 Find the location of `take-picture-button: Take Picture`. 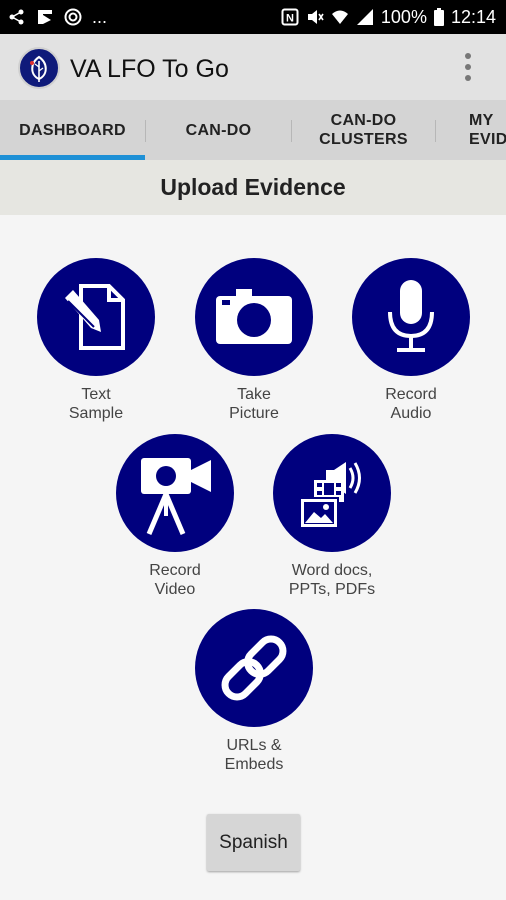

take-picture-button: Take Picture is located at coordinates (254, 340).